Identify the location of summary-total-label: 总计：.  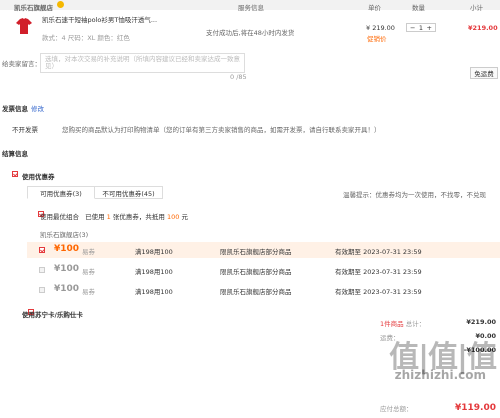
(415, 324).